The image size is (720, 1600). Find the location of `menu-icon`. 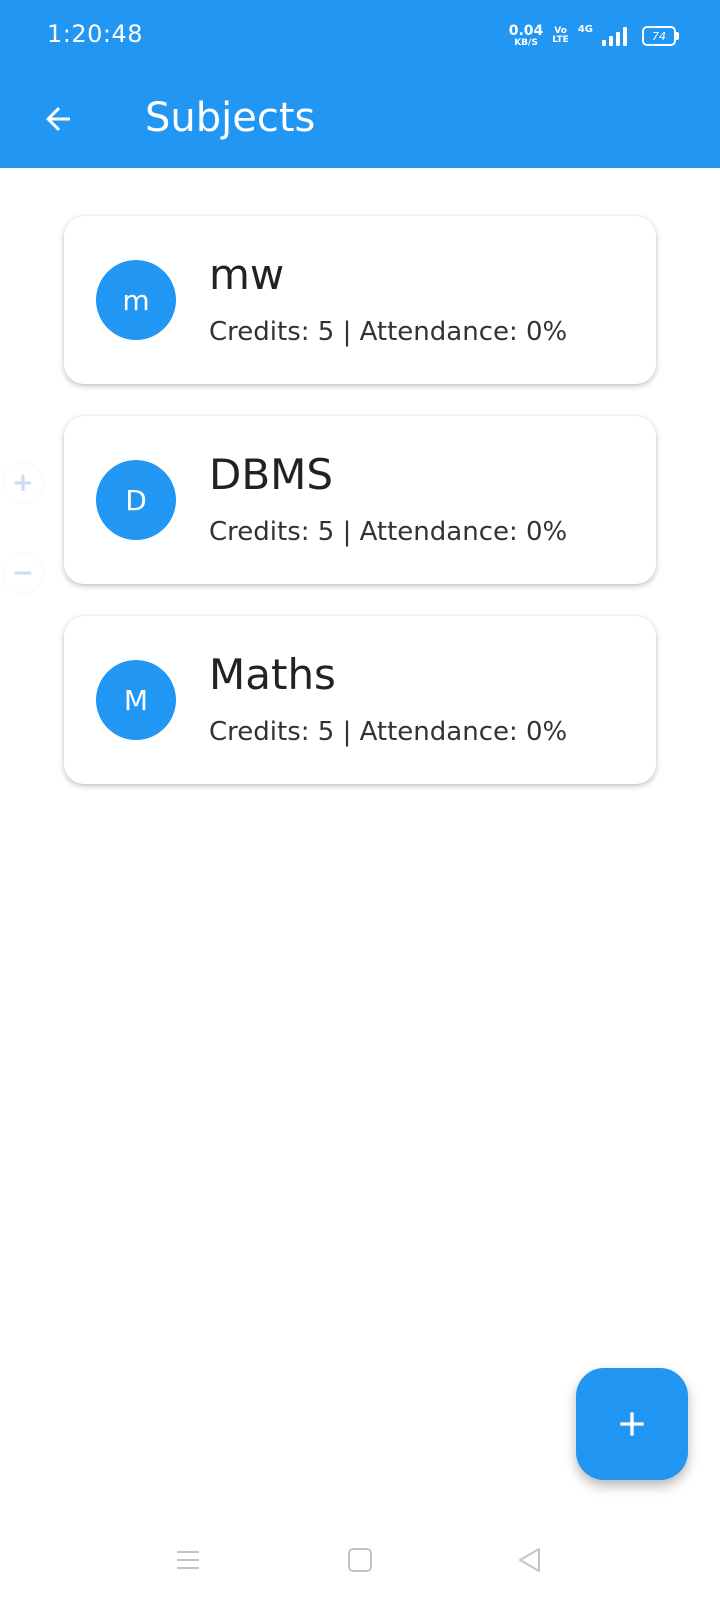

menu-icon is located at coordinates (188, 1560).